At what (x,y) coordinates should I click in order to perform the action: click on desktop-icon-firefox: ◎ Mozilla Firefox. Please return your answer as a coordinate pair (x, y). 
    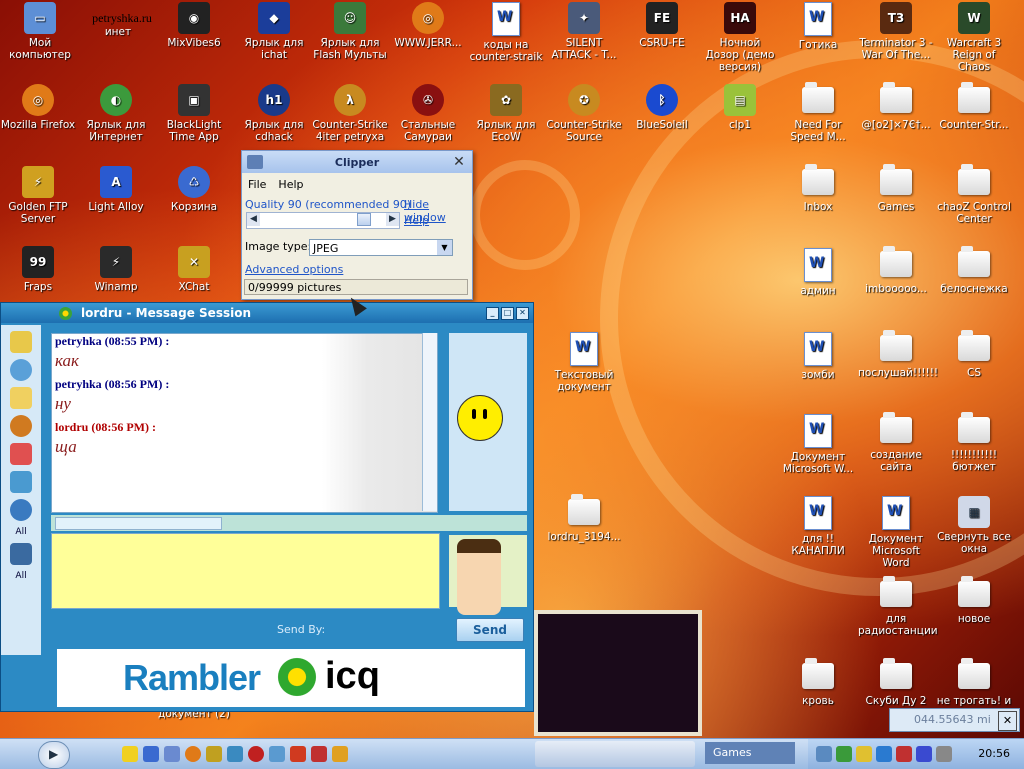
    Looking at the image, I should click on (38, 107).